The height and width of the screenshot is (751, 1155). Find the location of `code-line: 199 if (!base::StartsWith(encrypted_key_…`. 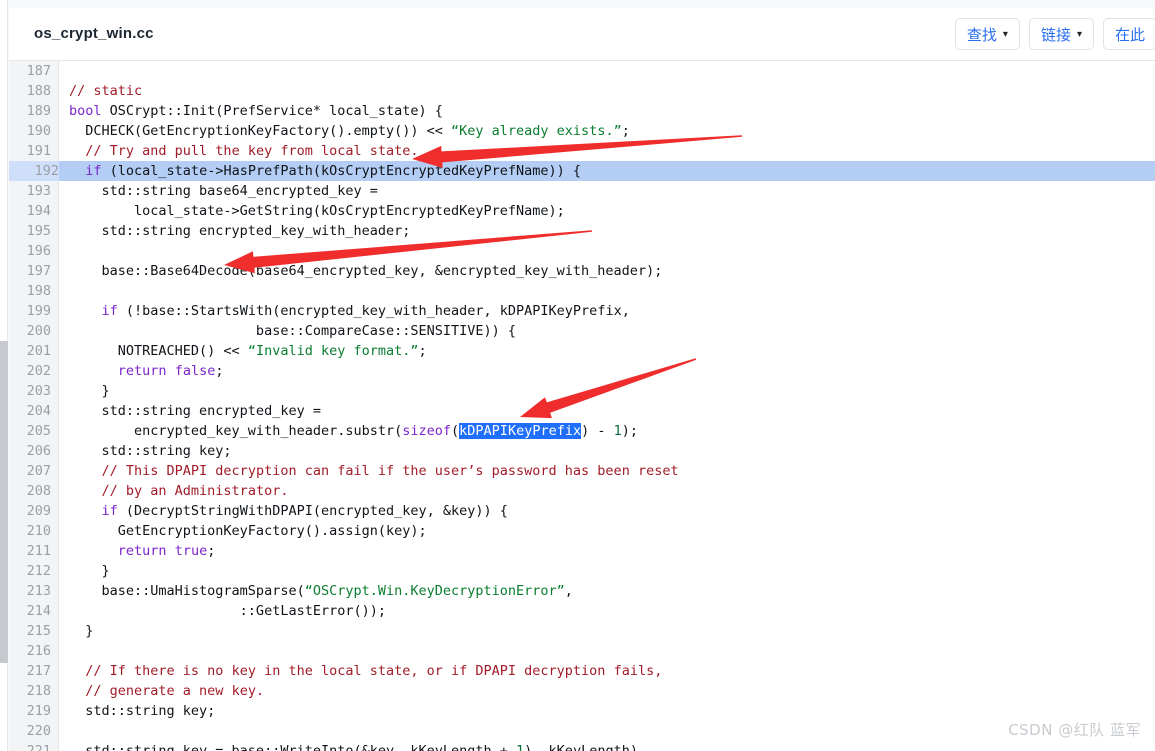

code-line: 199 if (!base::StartsWith(encrypted_key_… is located at coordinates (582, 311).